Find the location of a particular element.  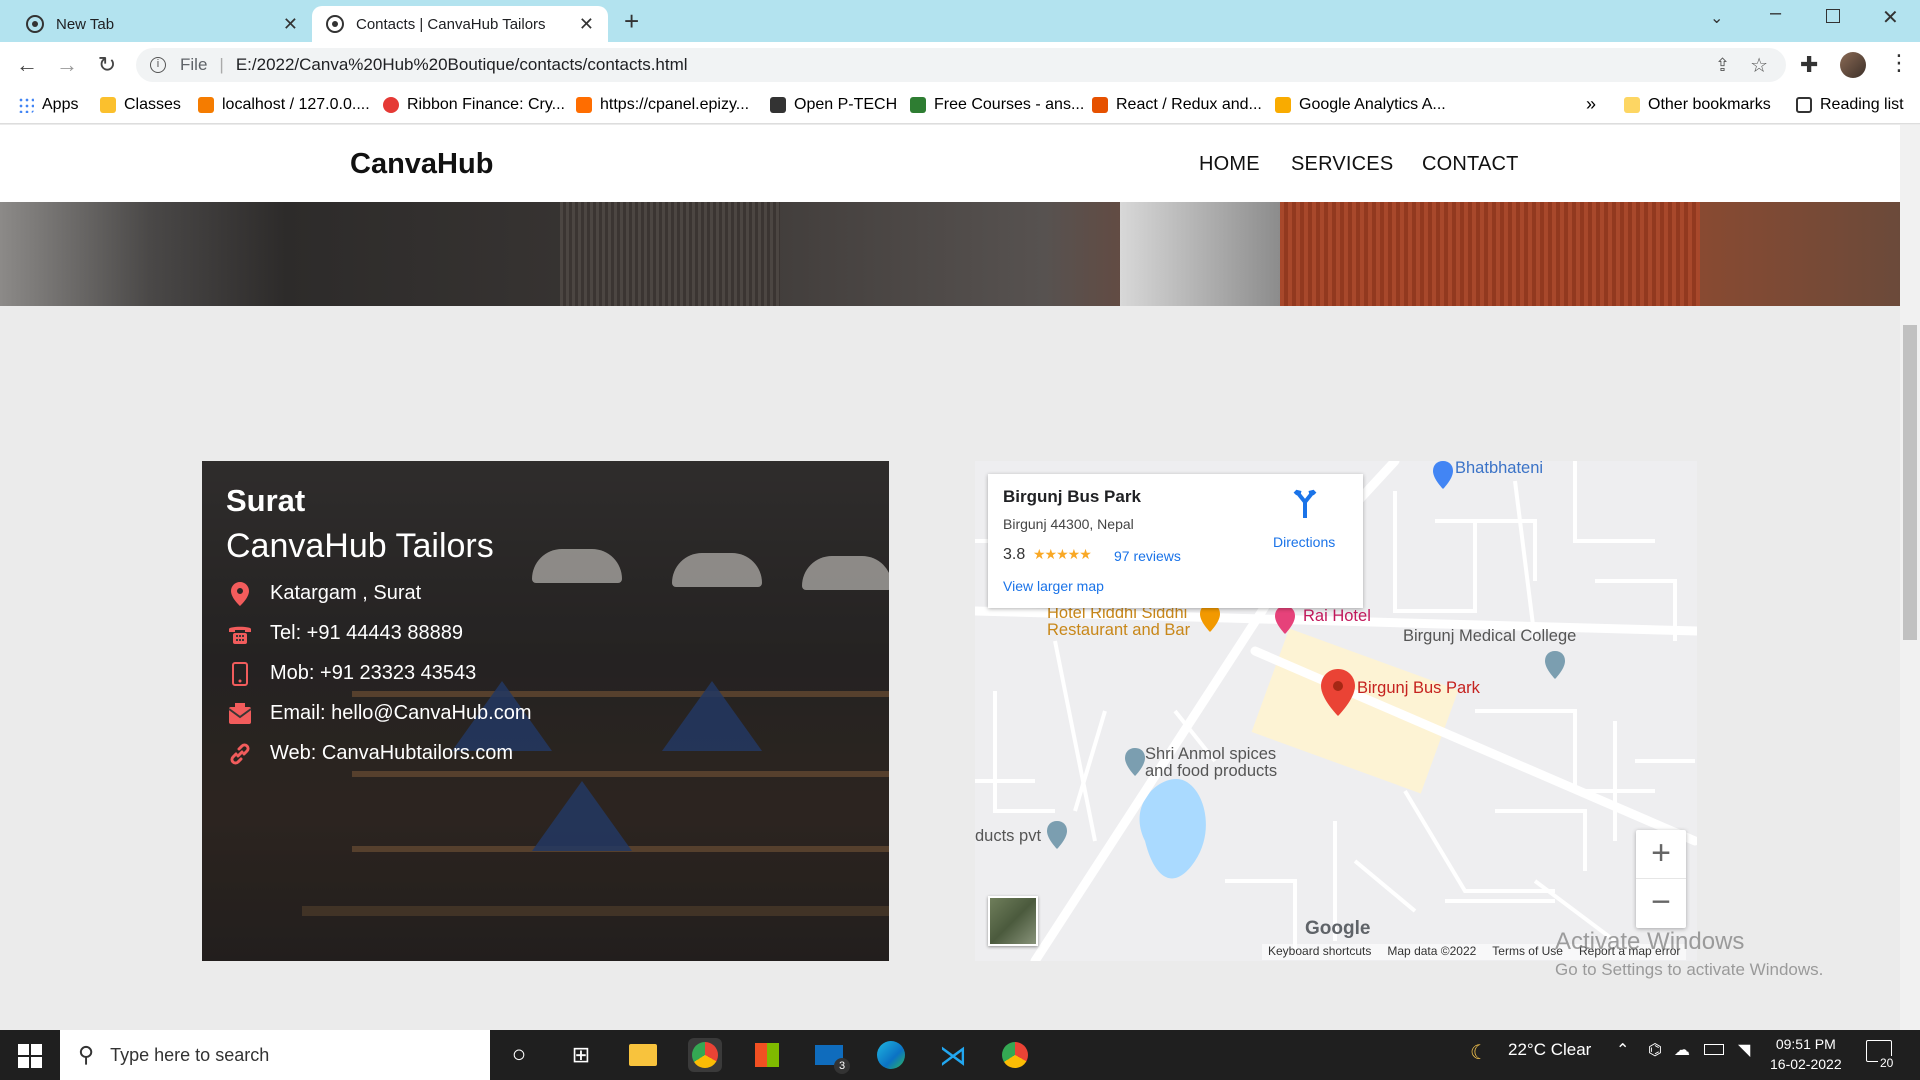

share-icon: ⇪ is located at coordinates (1722, 65).